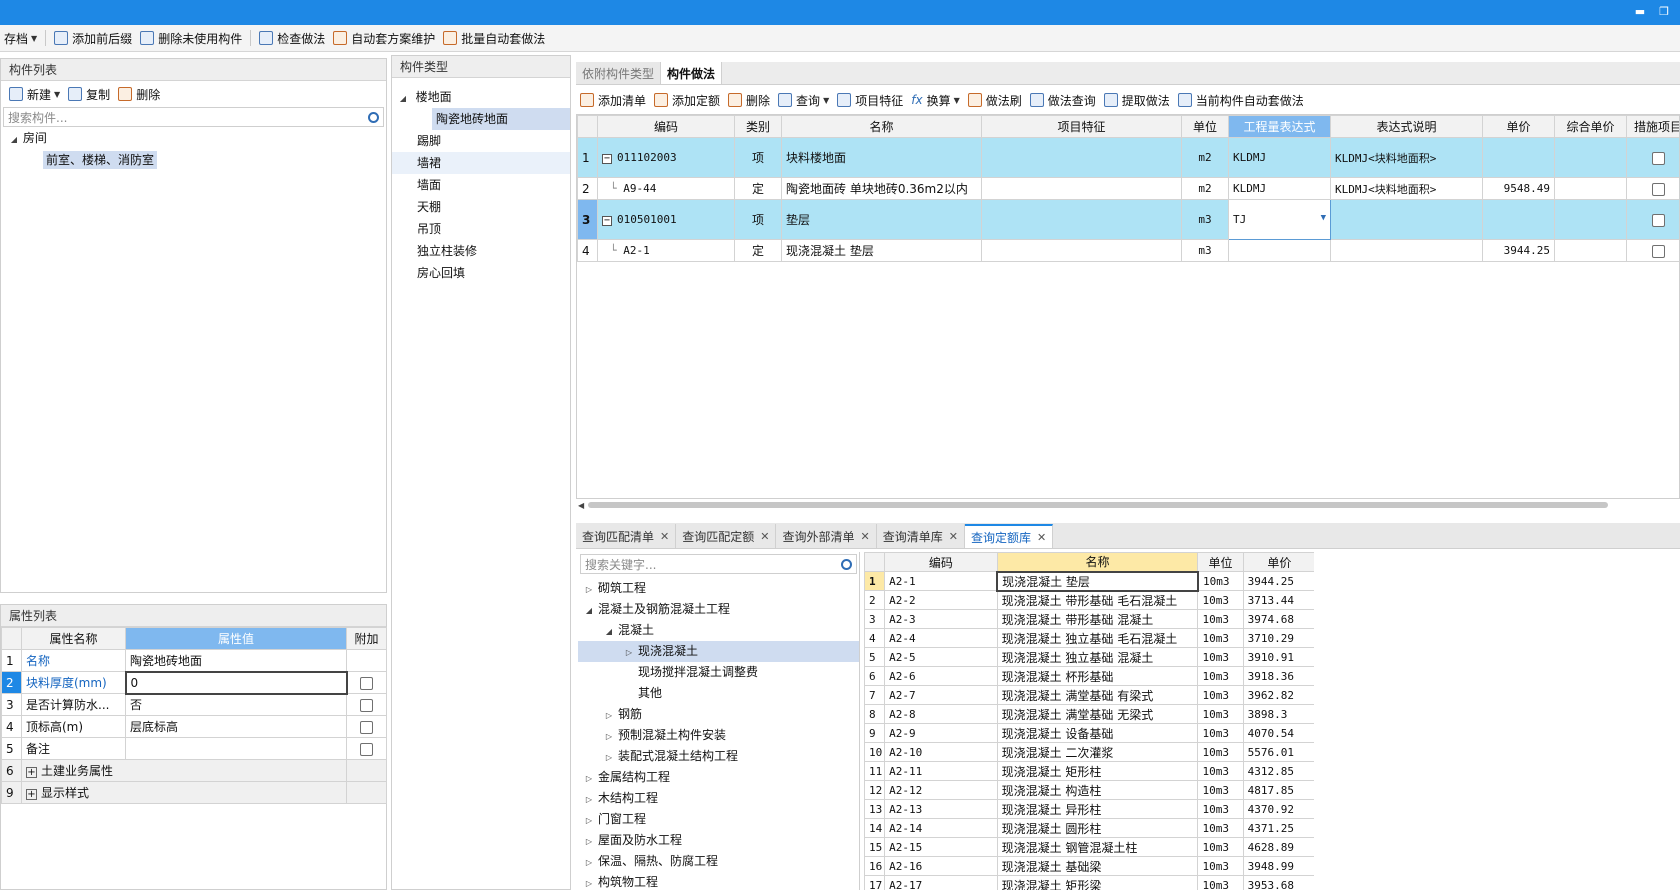  I want to click on name-cell: 现浇混凝土 垫层, so click(882, 251).